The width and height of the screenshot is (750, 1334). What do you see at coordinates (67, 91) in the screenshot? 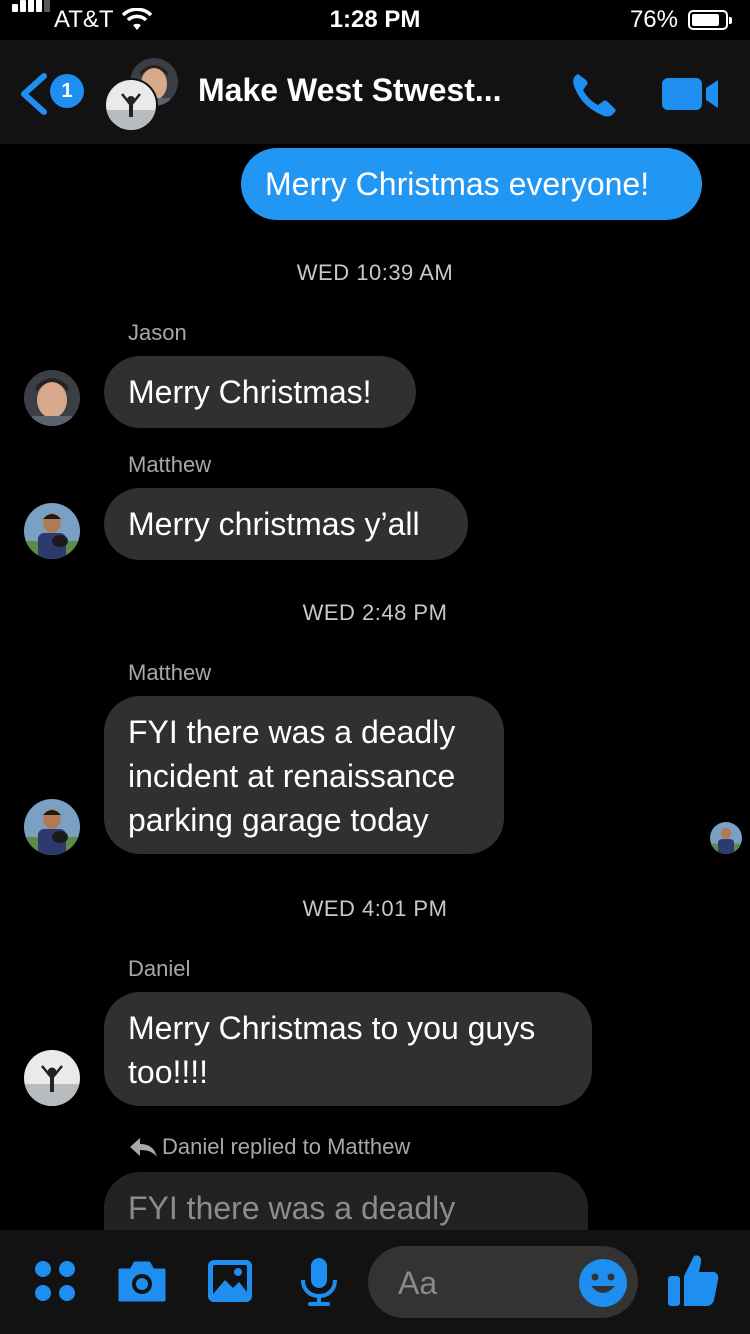
I see `unread-badge: 1` at bounding box center [67, 91].